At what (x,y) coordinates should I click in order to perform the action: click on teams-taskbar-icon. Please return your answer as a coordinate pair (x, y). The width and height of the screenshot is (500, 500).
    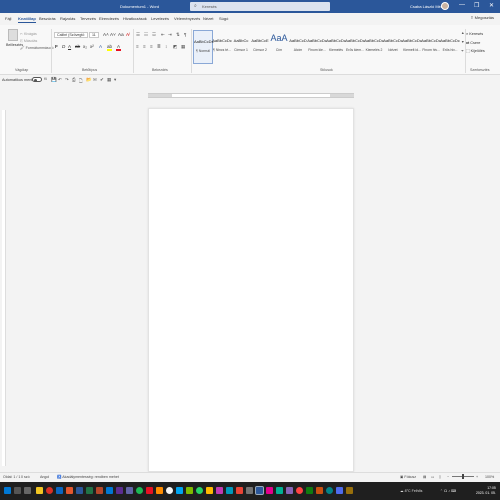
    Looking at the image, I should click on (129, 490).